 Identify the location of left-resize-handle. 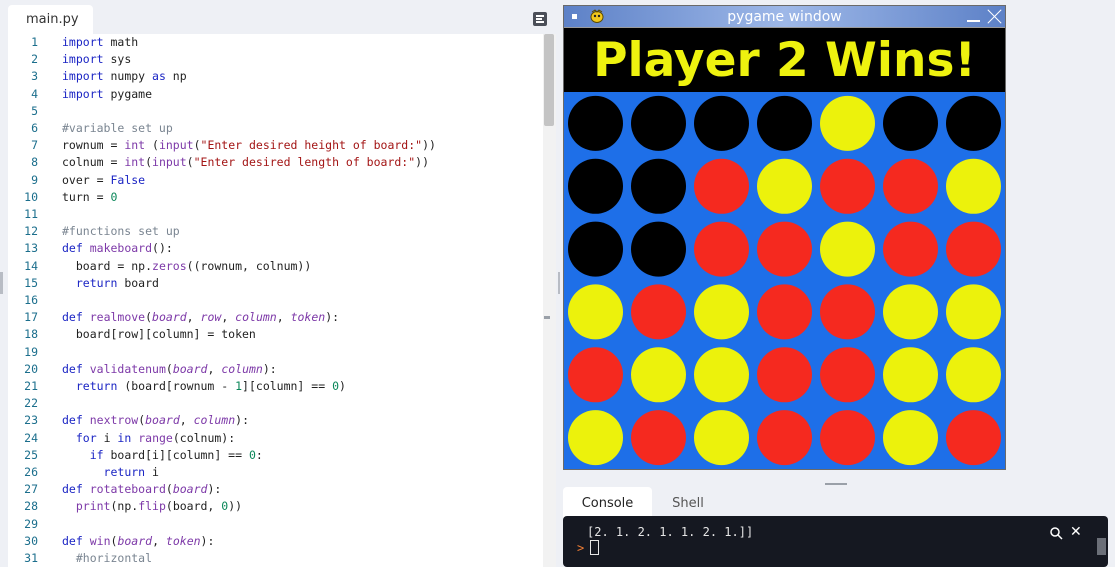
(1, 283).